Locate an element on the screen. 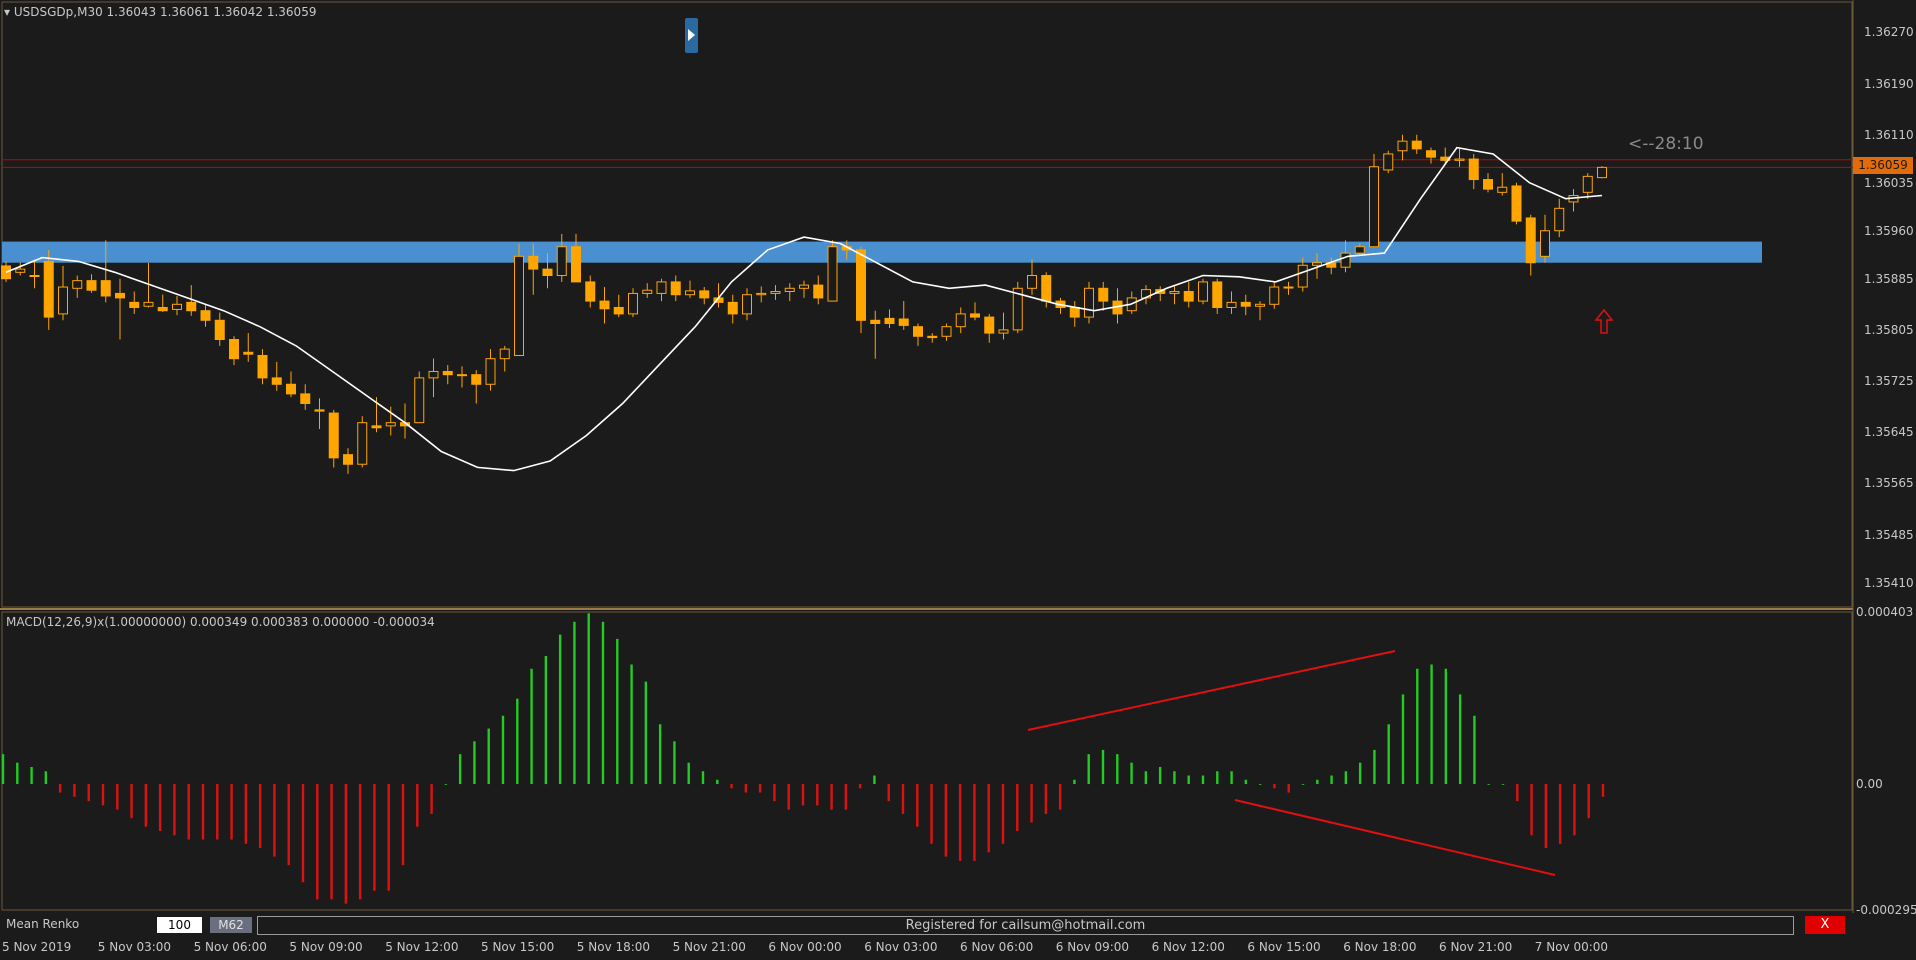 This screenshot has height=960, width=1916. time-tick: 5 Nov 15:00 is located at coordinates (518, 947).